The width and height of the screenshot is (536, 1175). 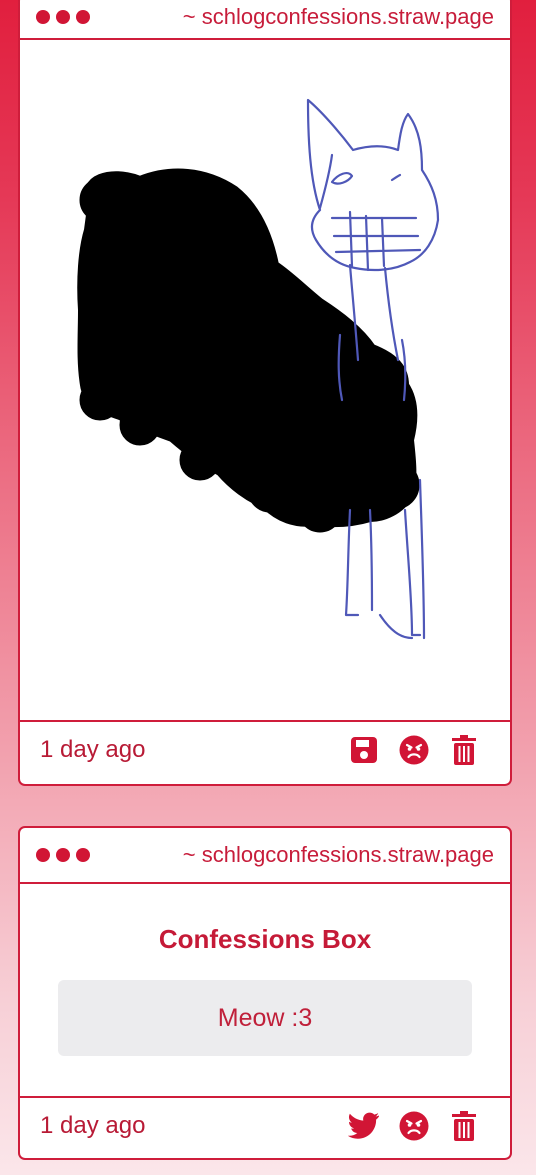 I want to click on save-icon, so click(x=364, y=750).